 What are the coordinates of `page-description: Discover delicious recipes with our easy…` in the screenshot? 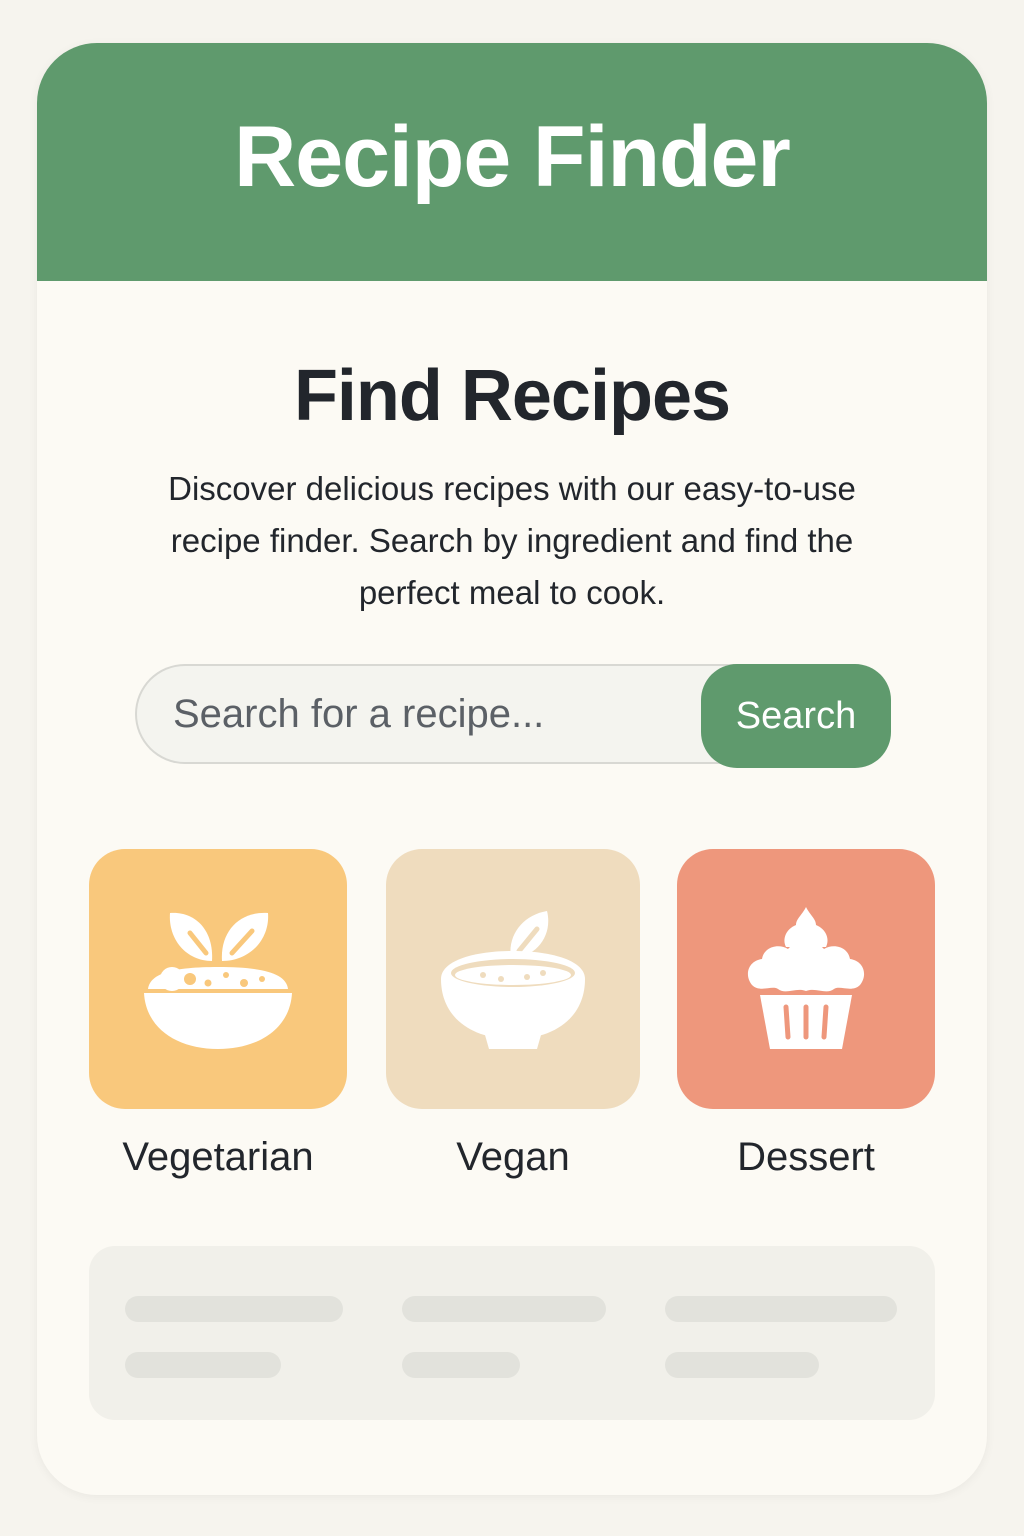 It's located at (512, 540).